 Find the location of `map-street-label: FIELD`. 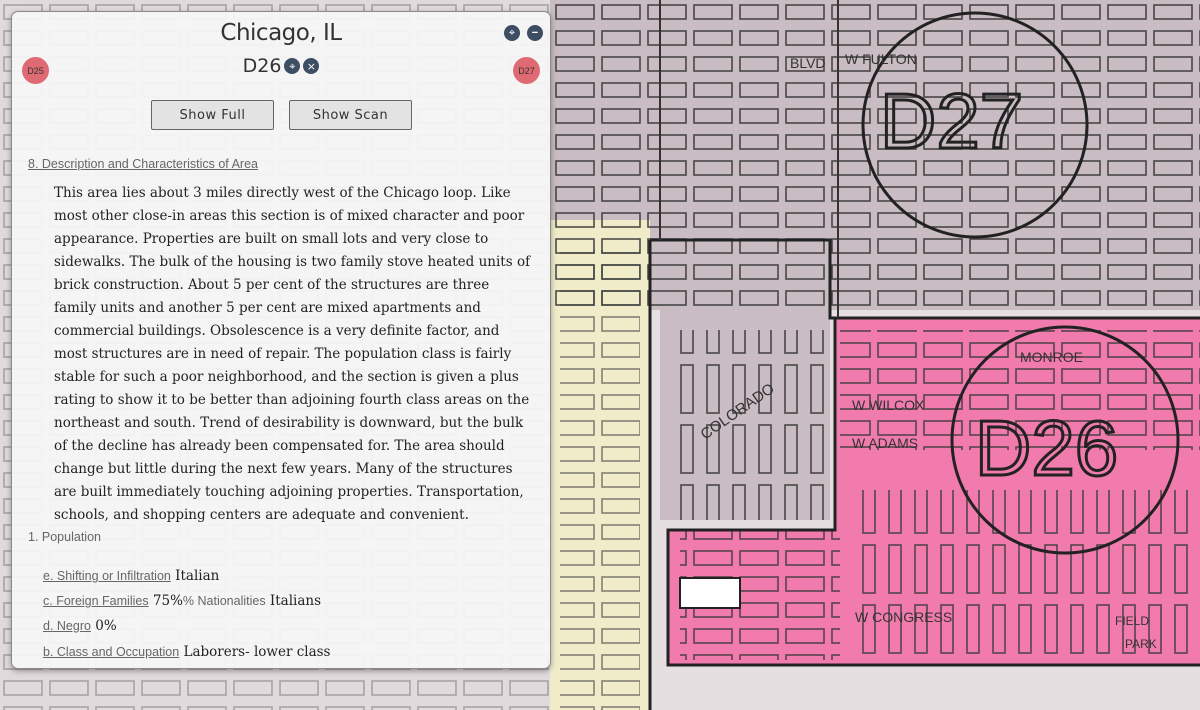

map-street-label: FIELD is located at coordinates (1132, 621).